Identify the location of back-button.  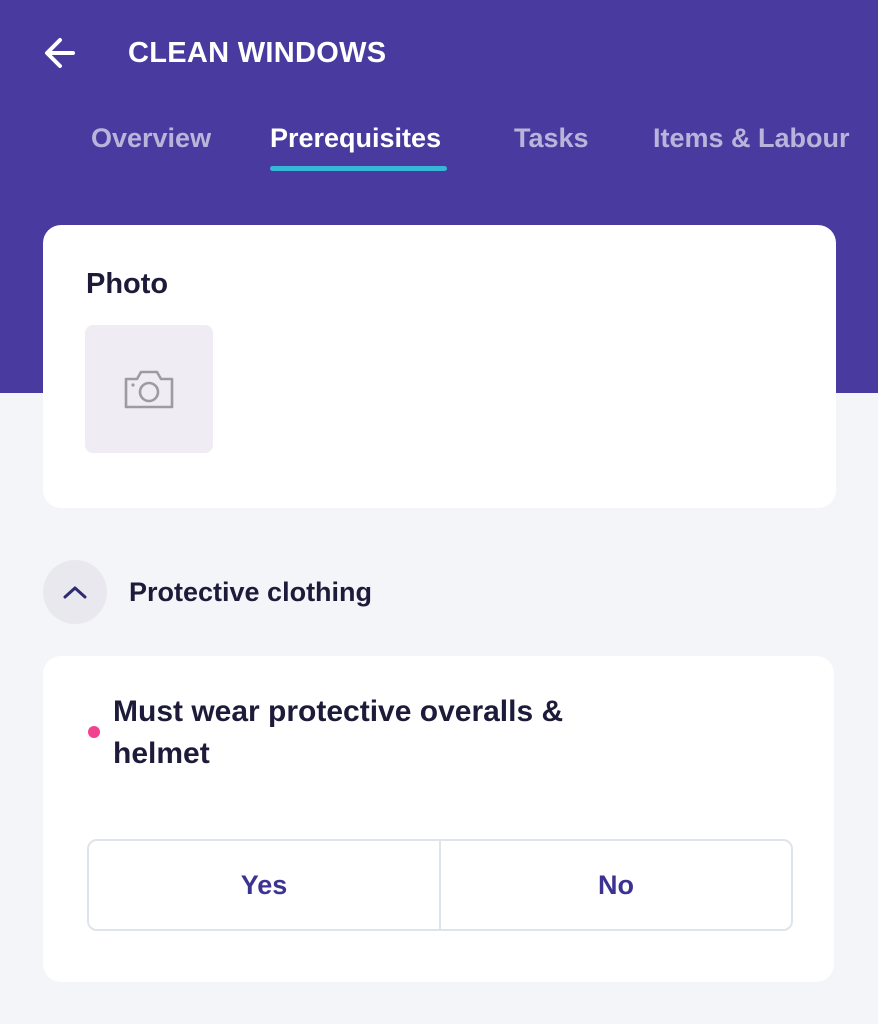
(60, 53).